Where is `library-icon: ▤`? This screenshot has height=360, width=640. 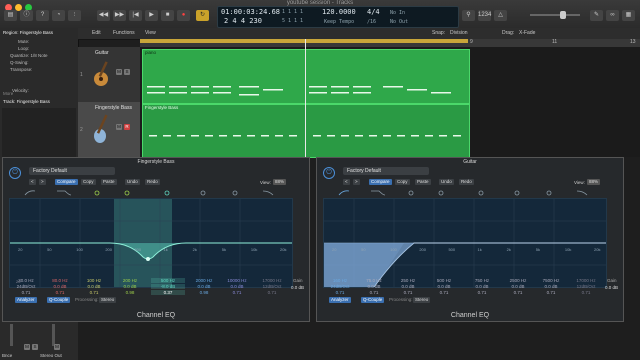
library-icon: ▤ is located at coordinates (10, 15).